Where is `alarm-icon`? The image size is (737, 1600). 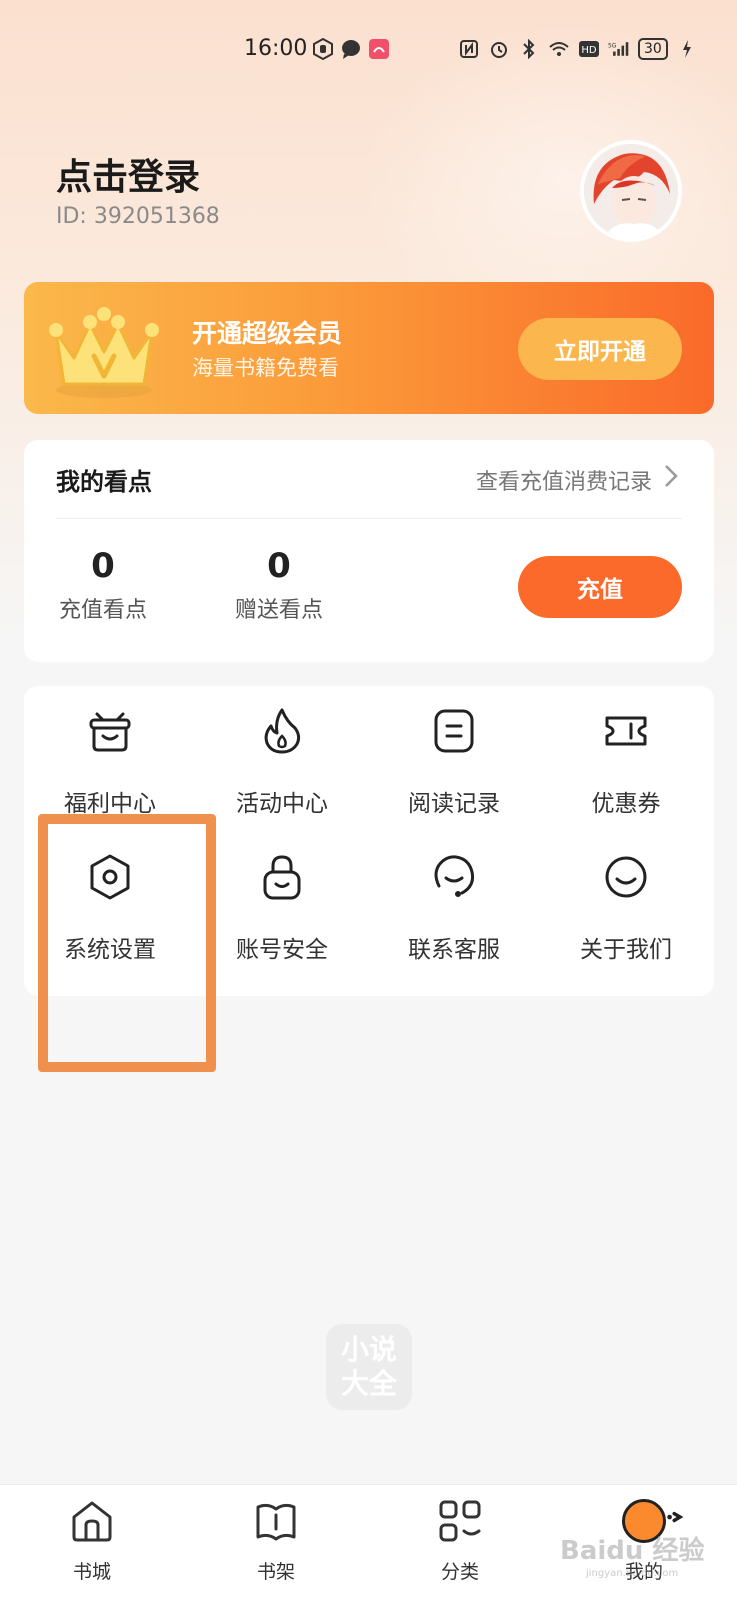 alarm-icon is located at coordinates (499, 49).